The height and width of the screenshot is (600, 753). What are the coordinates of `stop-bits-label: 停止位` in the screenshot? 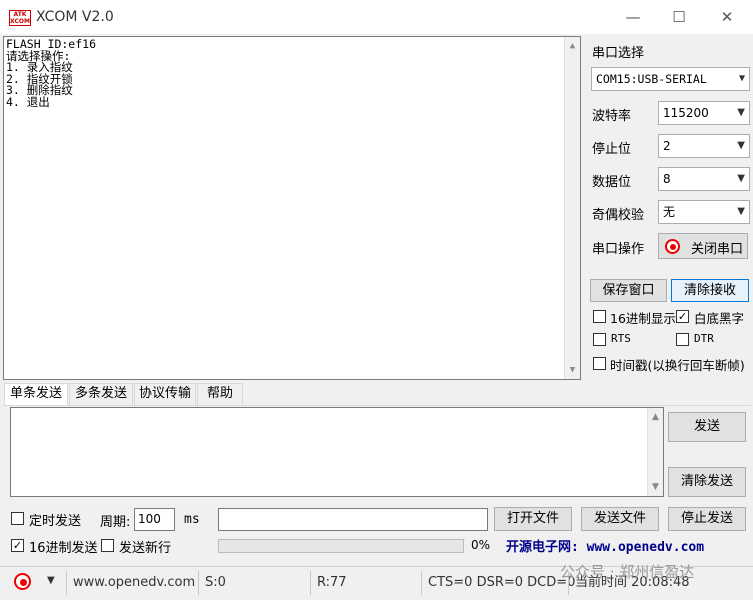 It's located at (612, 149).